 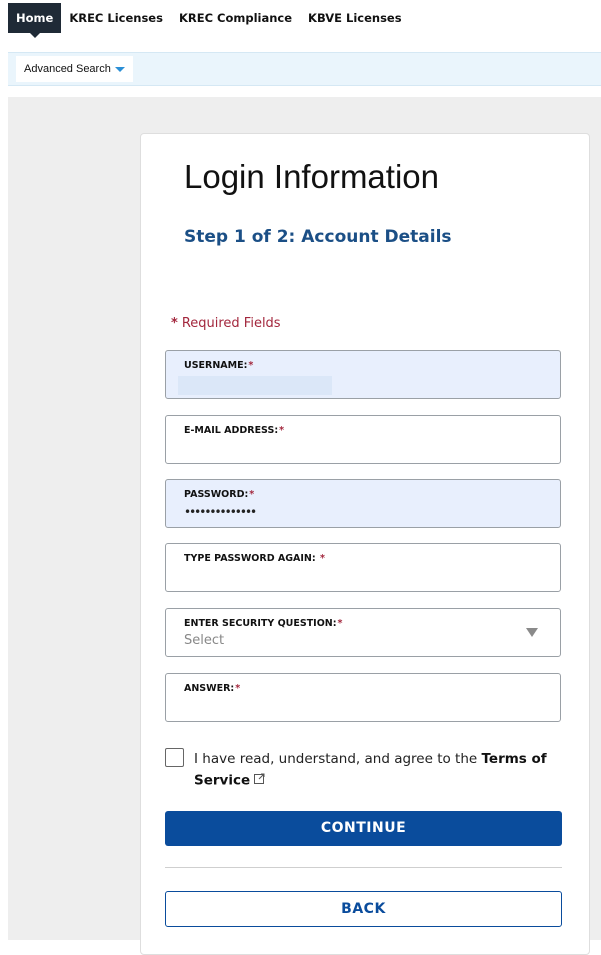 What do you see at coordinates (219, 365) in the screenshot?
I see `username-label: USERNAME:*` at bounding box center [219, 365].